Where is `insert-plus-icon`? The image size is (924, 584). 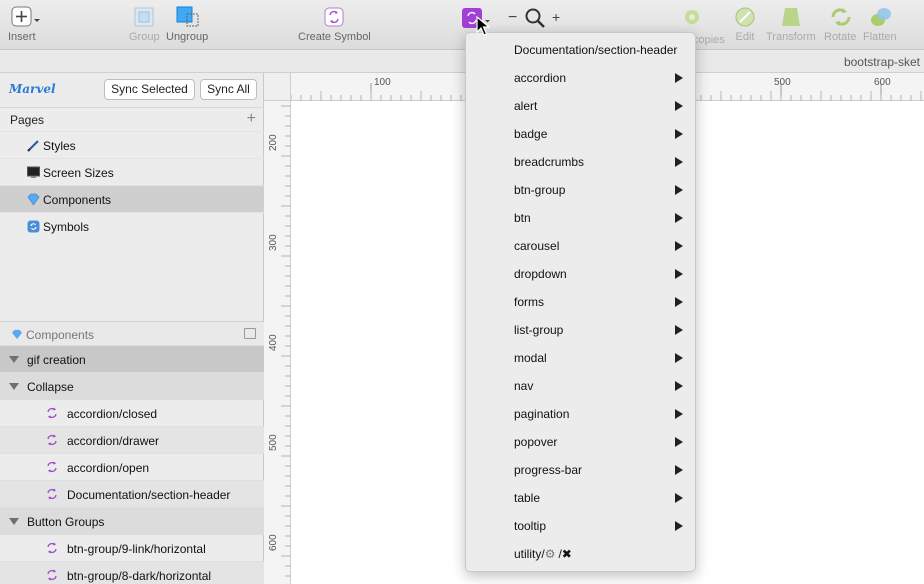 insert-plus-icon is located at coordinates (25, 17).